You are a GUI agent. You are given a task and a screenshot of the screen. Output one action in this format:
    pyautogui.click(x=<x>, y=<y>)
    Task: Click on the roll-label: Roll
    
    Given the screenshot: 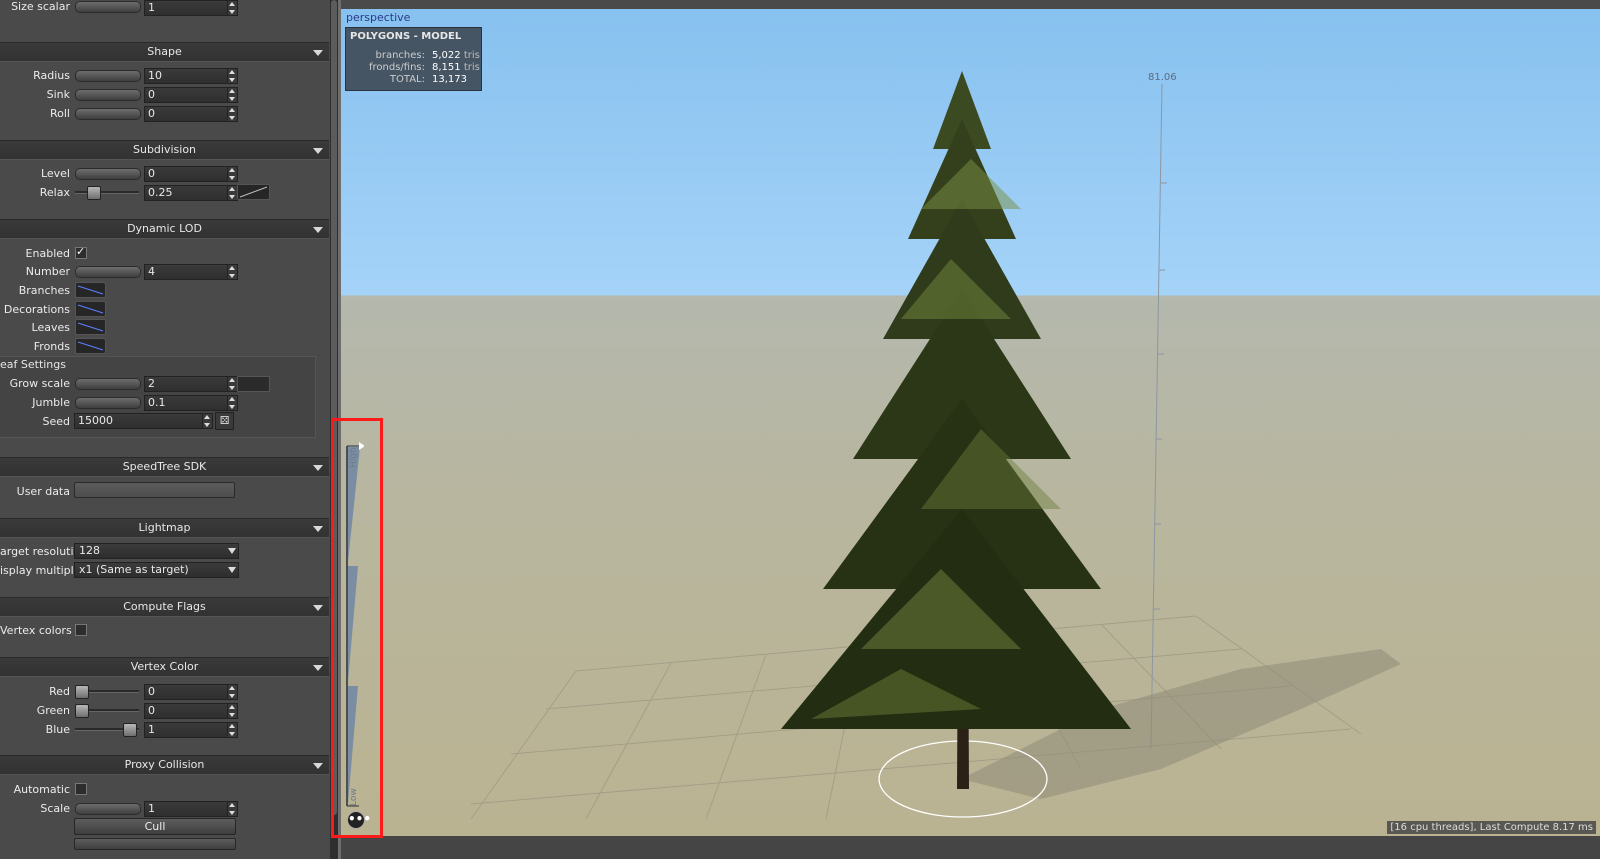 What is the action you would take?
    pyautogui.click(x=60, y=113)
    